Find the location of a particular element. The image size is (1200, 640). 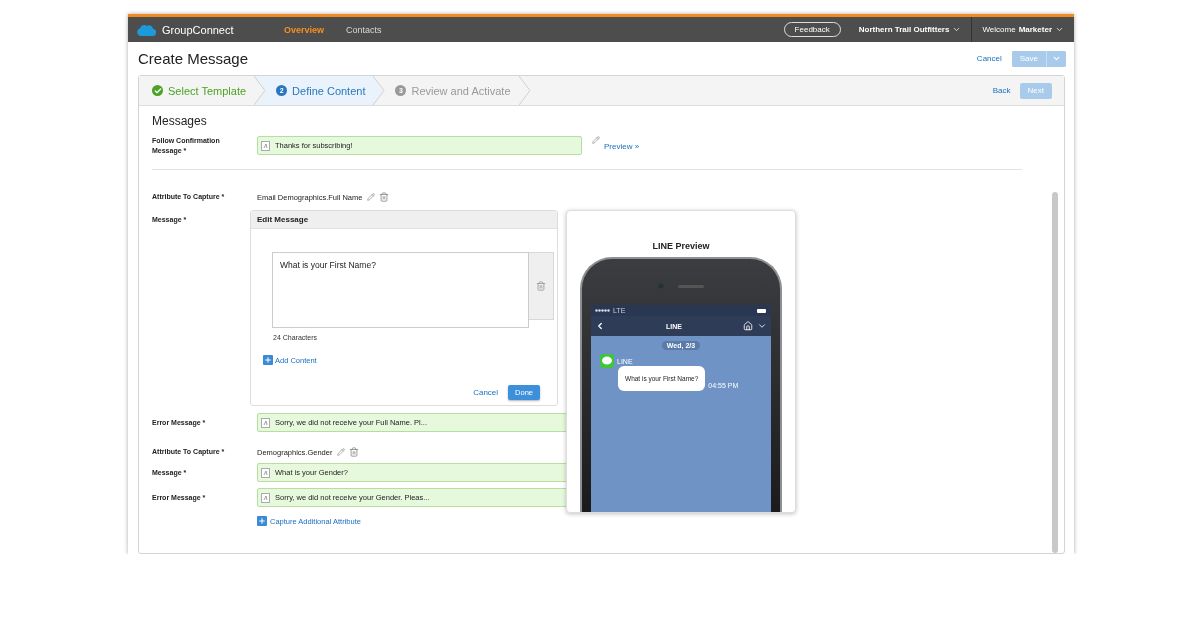

org-dropdown: Northern Trail Outfitters is located at coordinates (910, 29).